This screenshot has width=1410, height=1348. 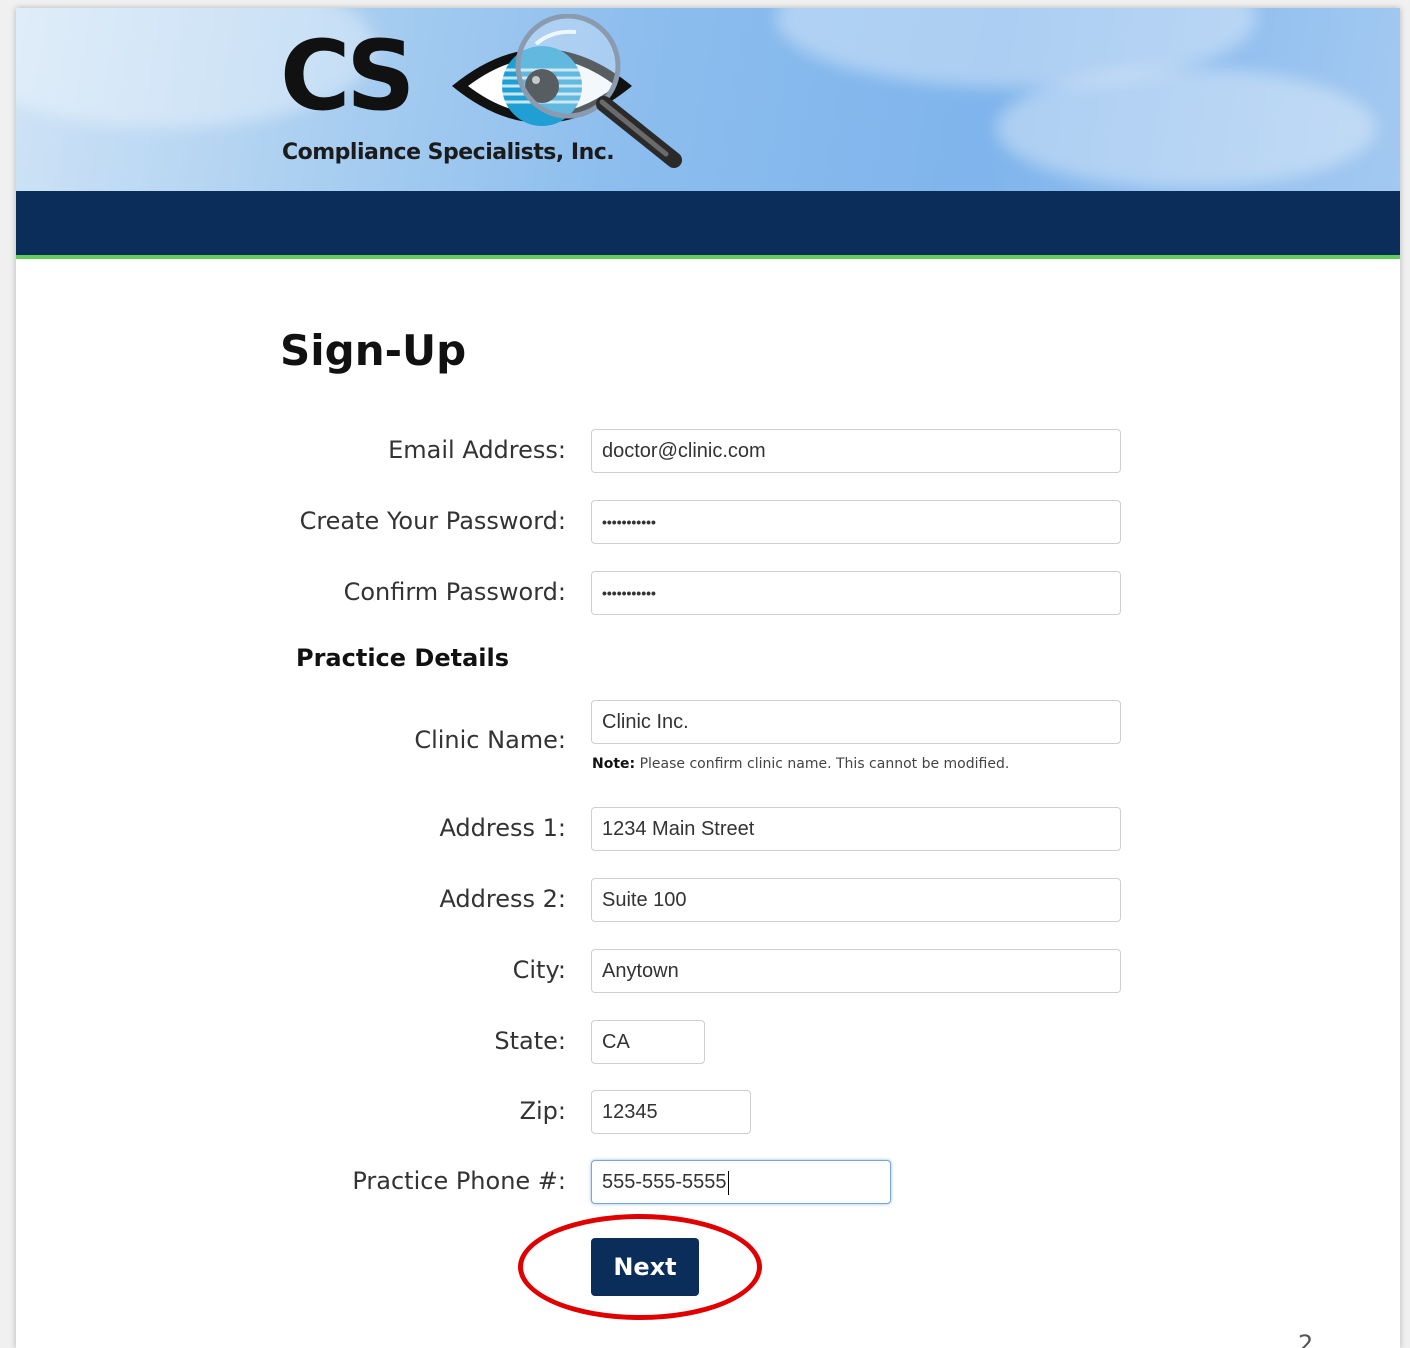 I want to click on page-title: Sign-Up, so click(x=373, y=350).